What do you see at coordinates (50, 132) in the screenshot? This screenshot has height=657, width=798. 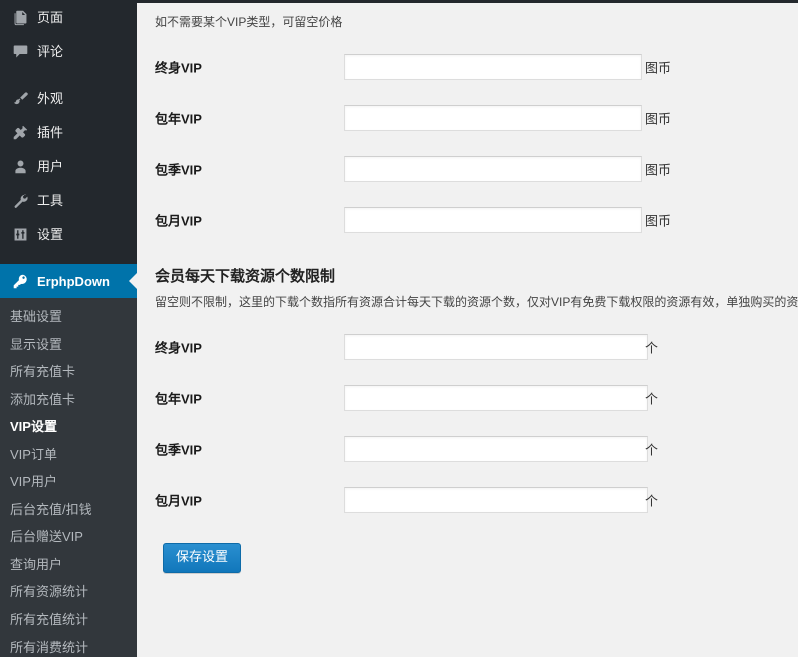 I see `sidebar-item-label: 插件` at bounding box center [50, 132].